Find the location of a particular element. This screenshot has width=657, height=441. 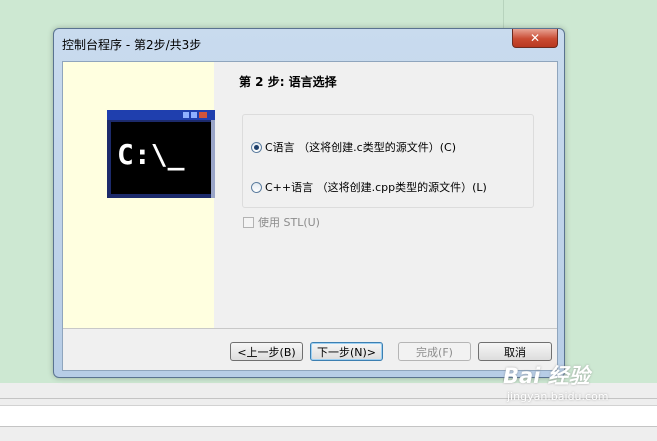

close-button: ✕ is located at coordinates (535, 38).